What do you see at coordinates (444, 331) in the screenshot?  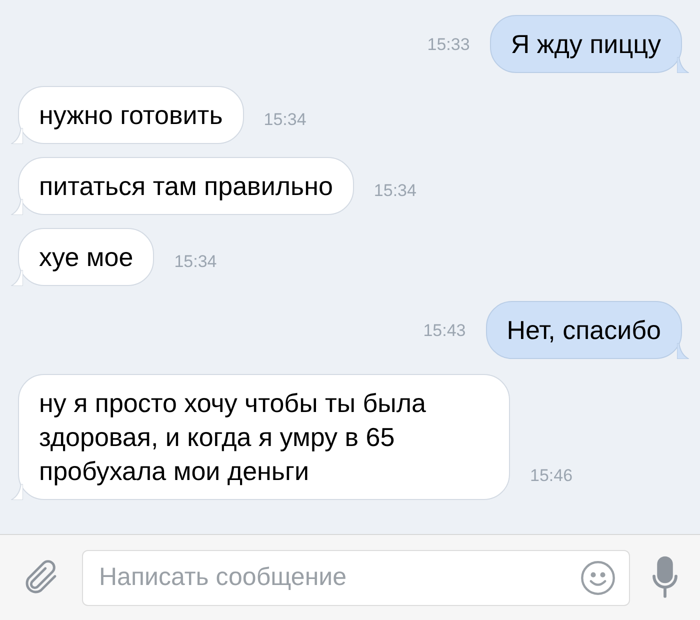 I see `message-time: 15:43` at bounding box center [444, 331].